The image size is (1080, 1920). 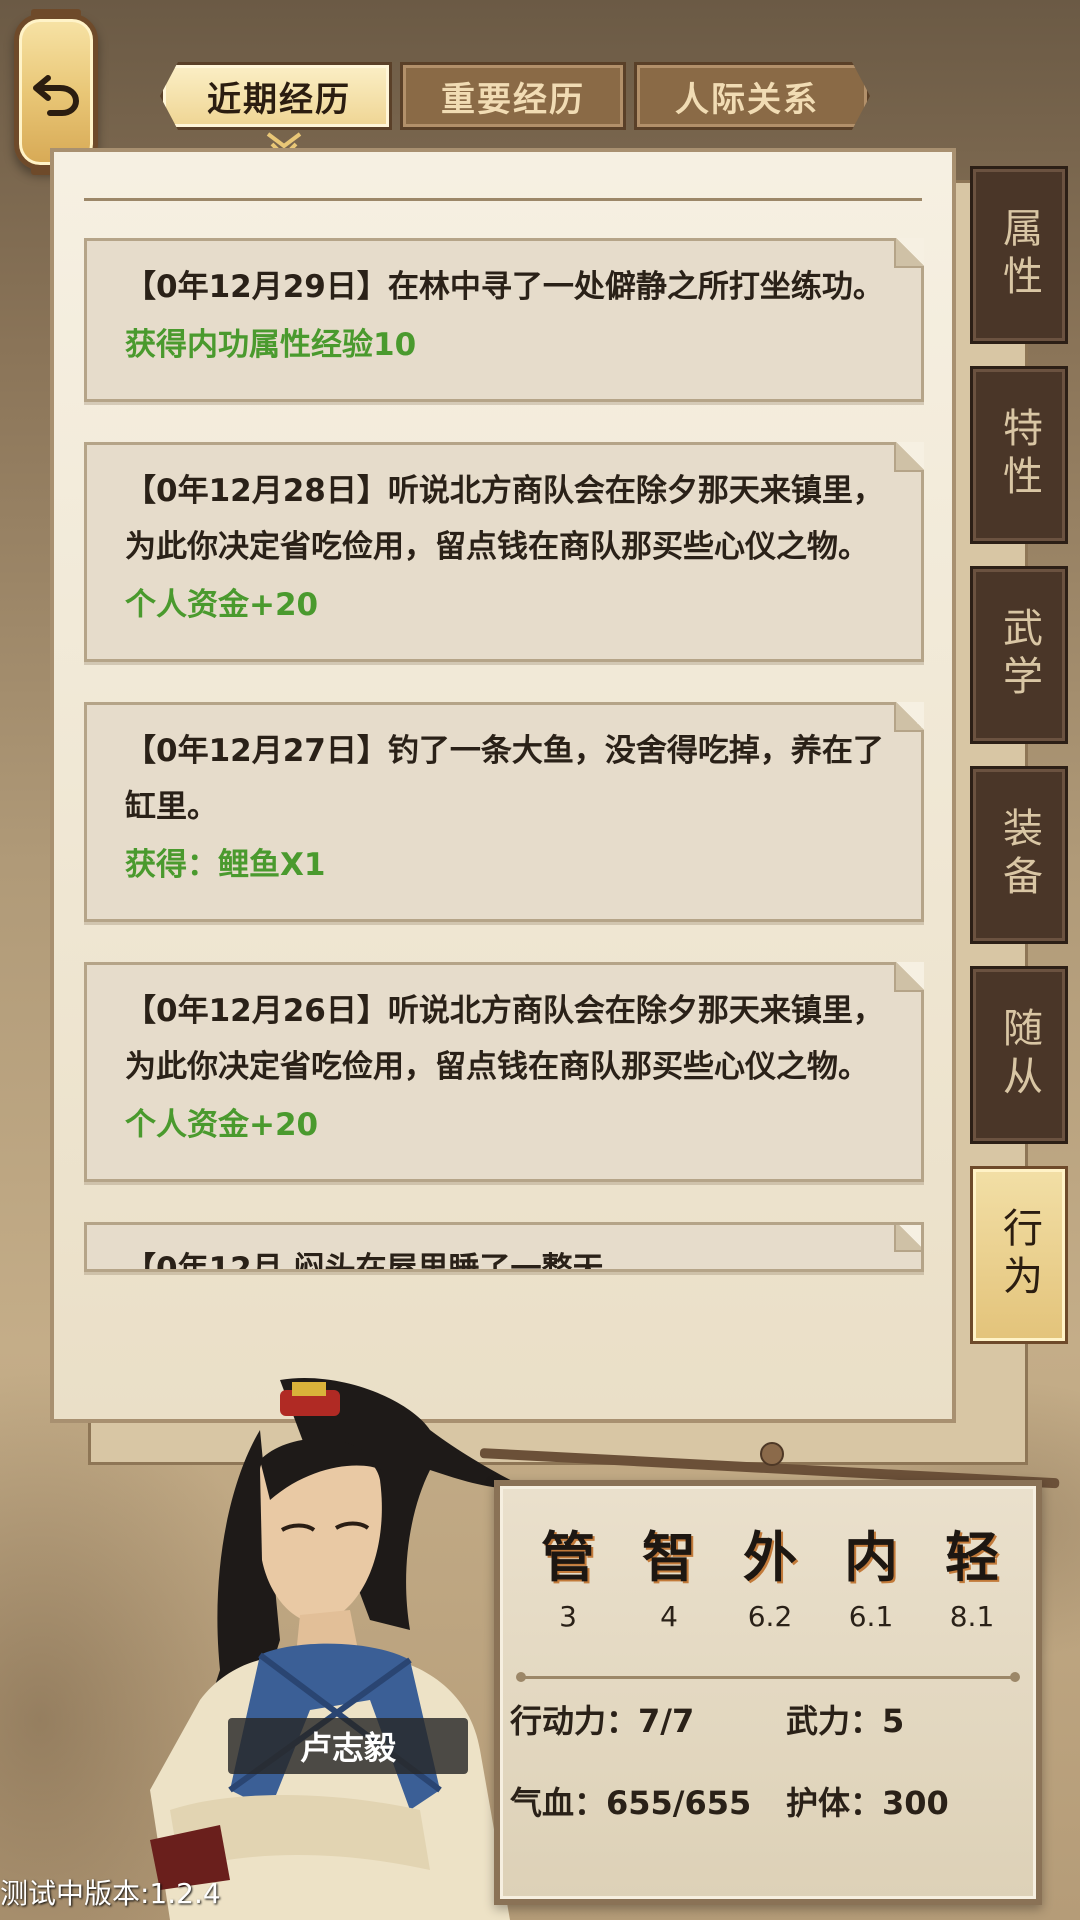 What do you see at coordinates (364, 1261) in the screenshot?
I see `experience-text: 【0年12月 闷头在屋里睡了一整天` at bounding box center [364, 1261].